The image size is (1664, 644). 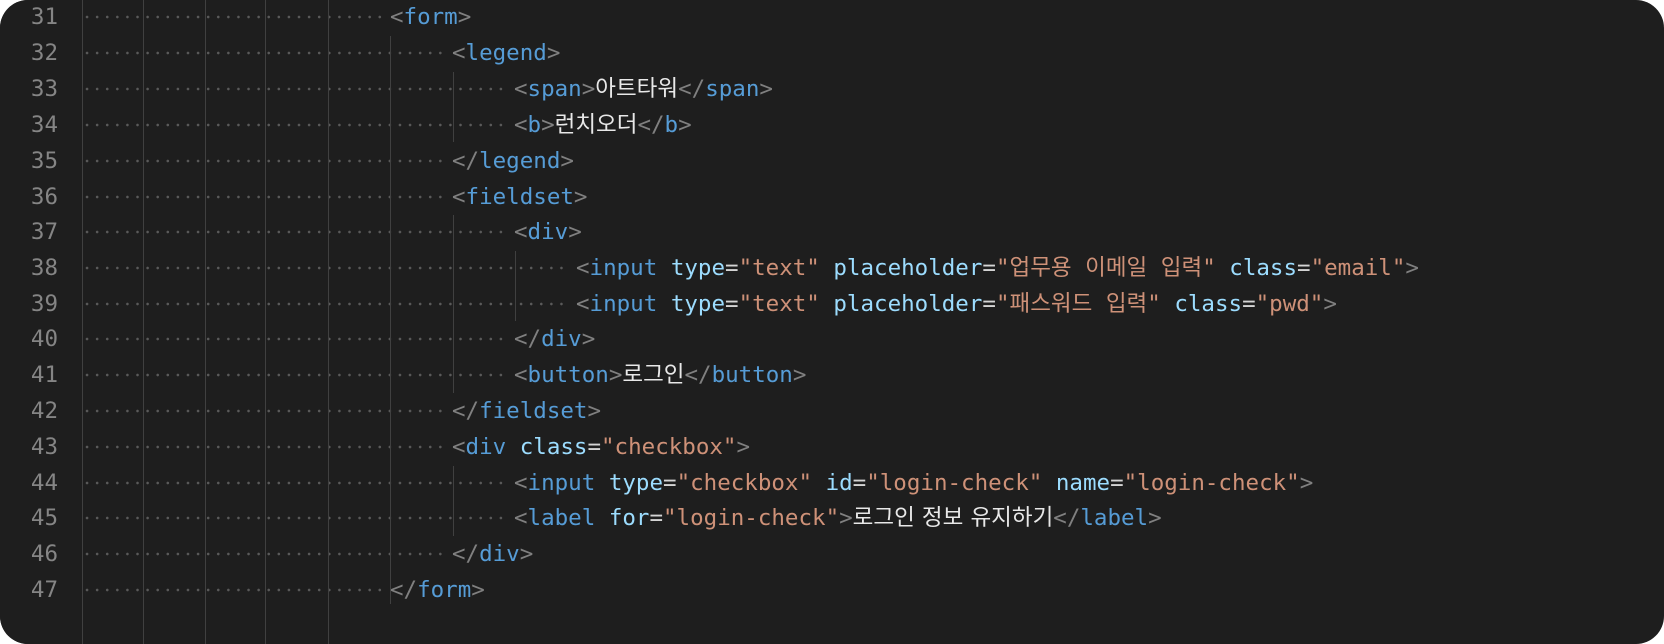 I want to click on line-number: 40, so click(x=44, y=339).